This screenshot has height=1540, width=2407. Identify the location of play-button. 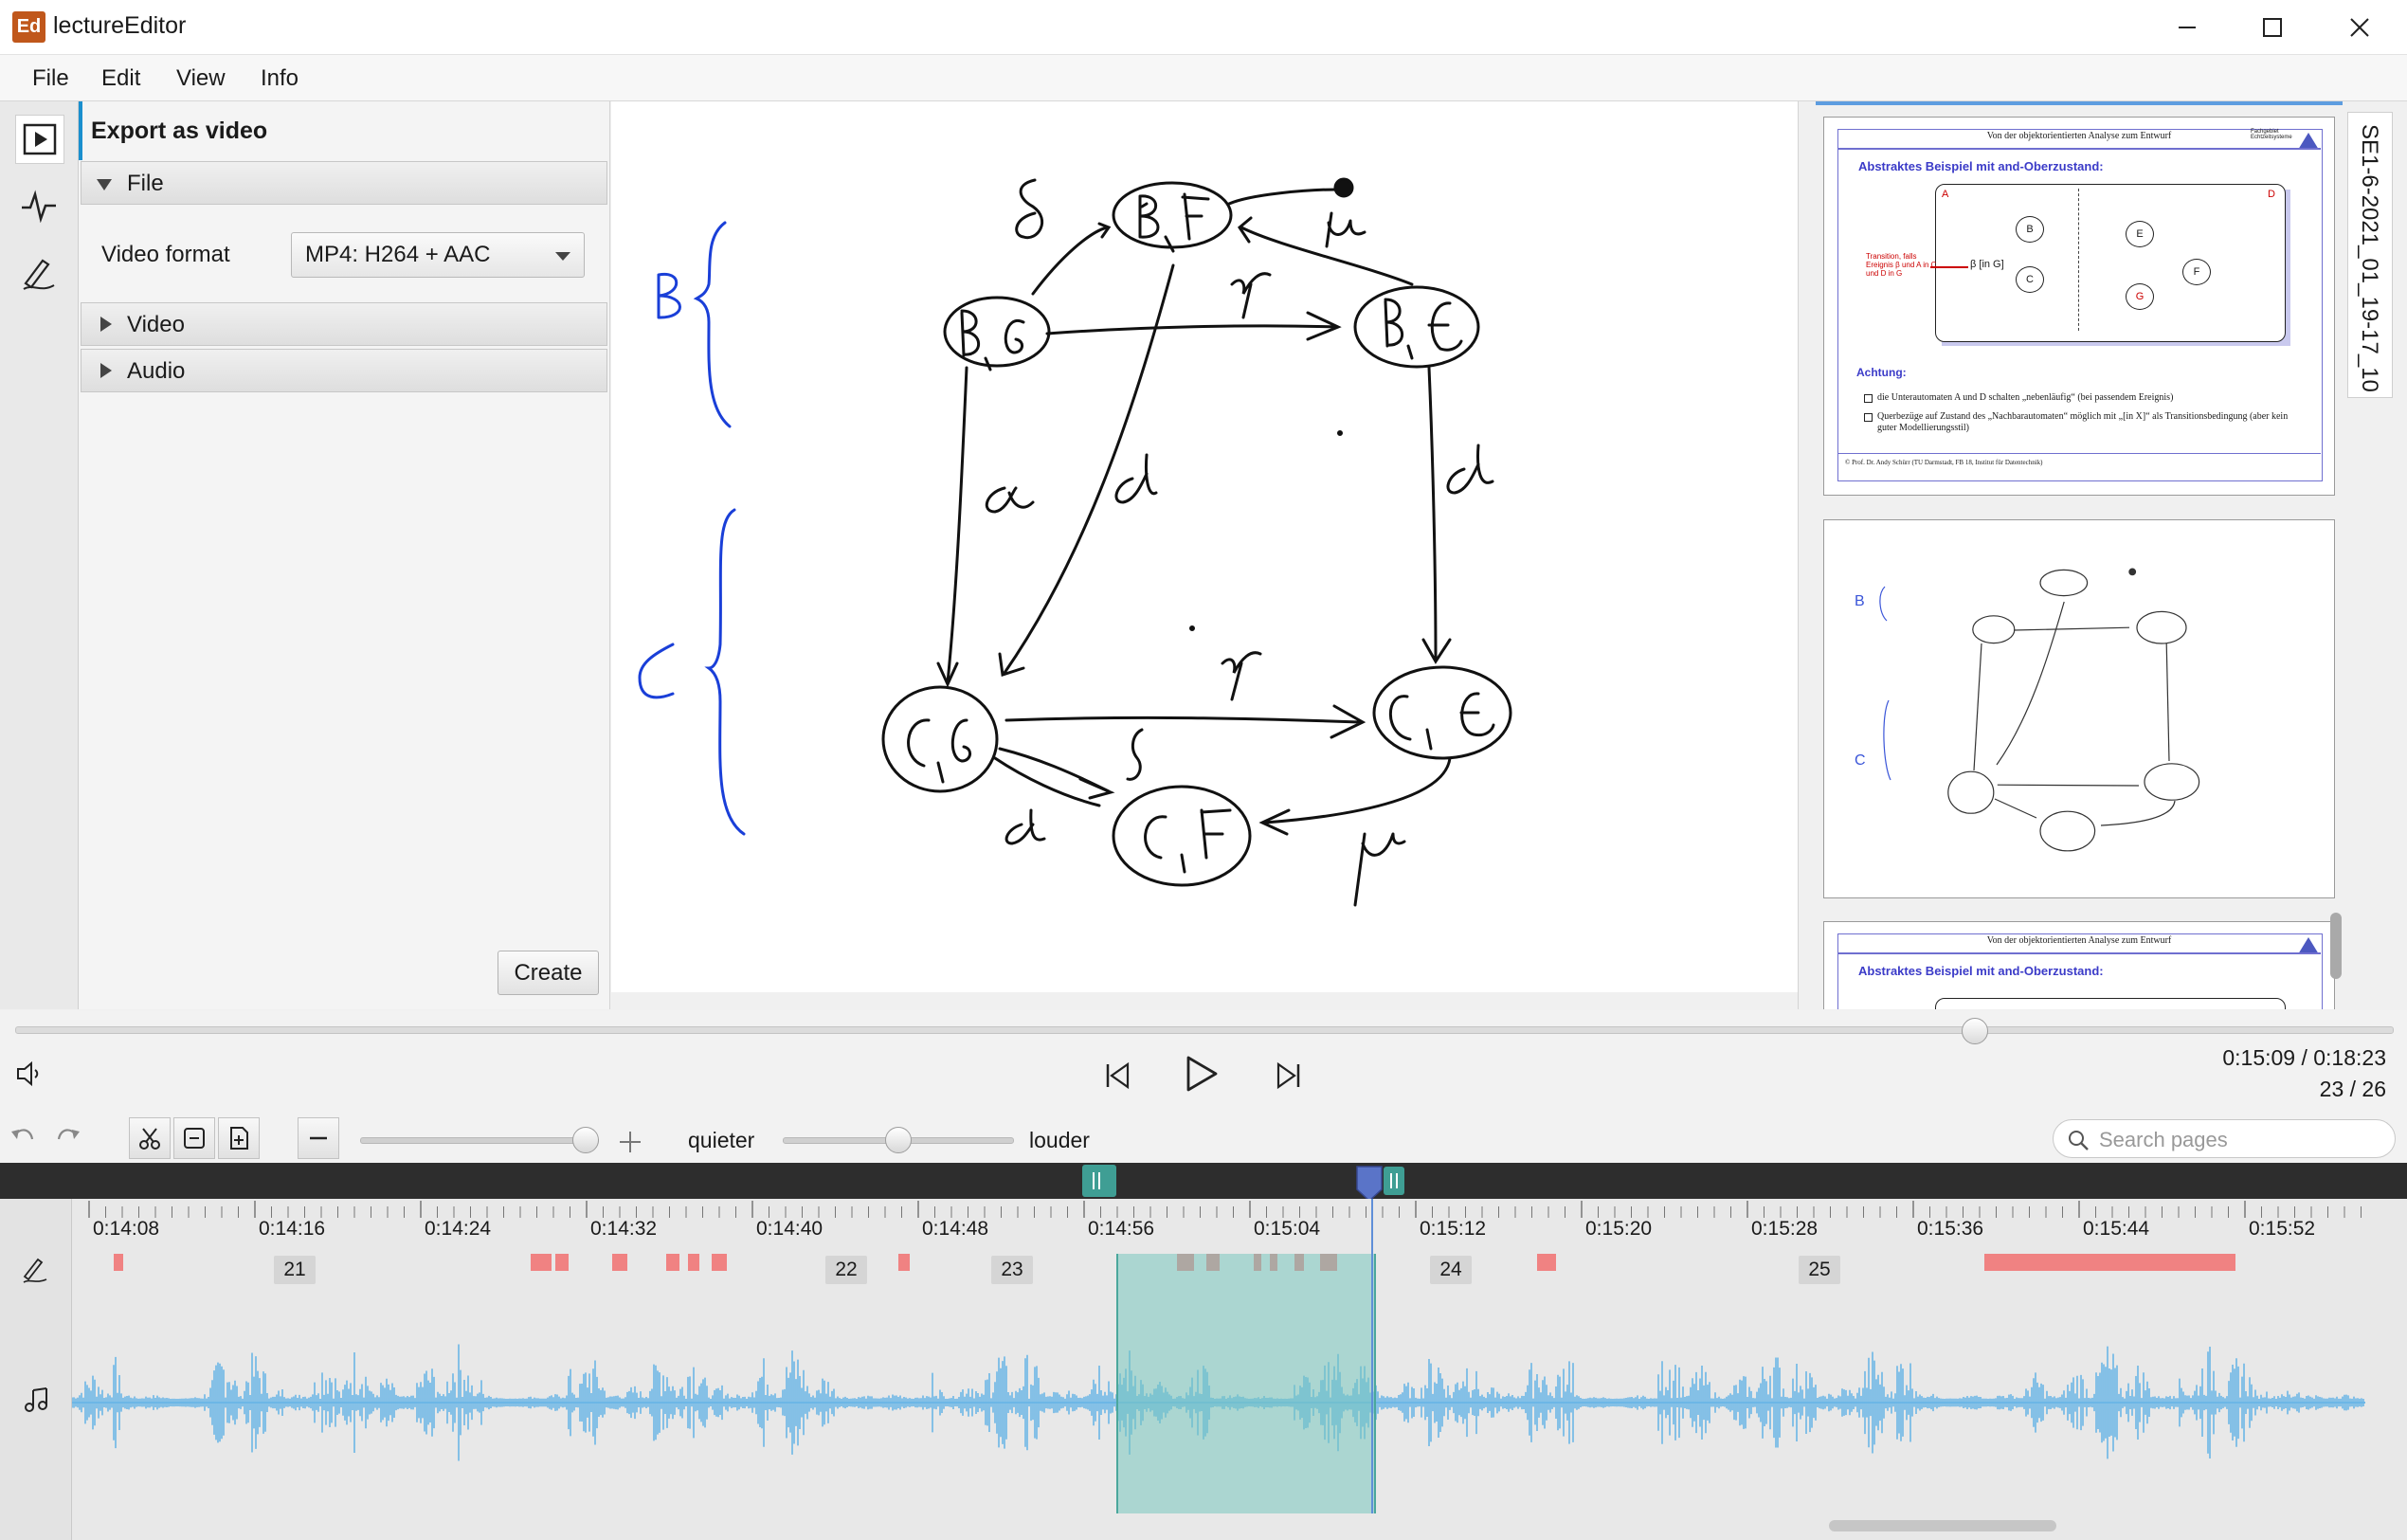
(1202, 1076).